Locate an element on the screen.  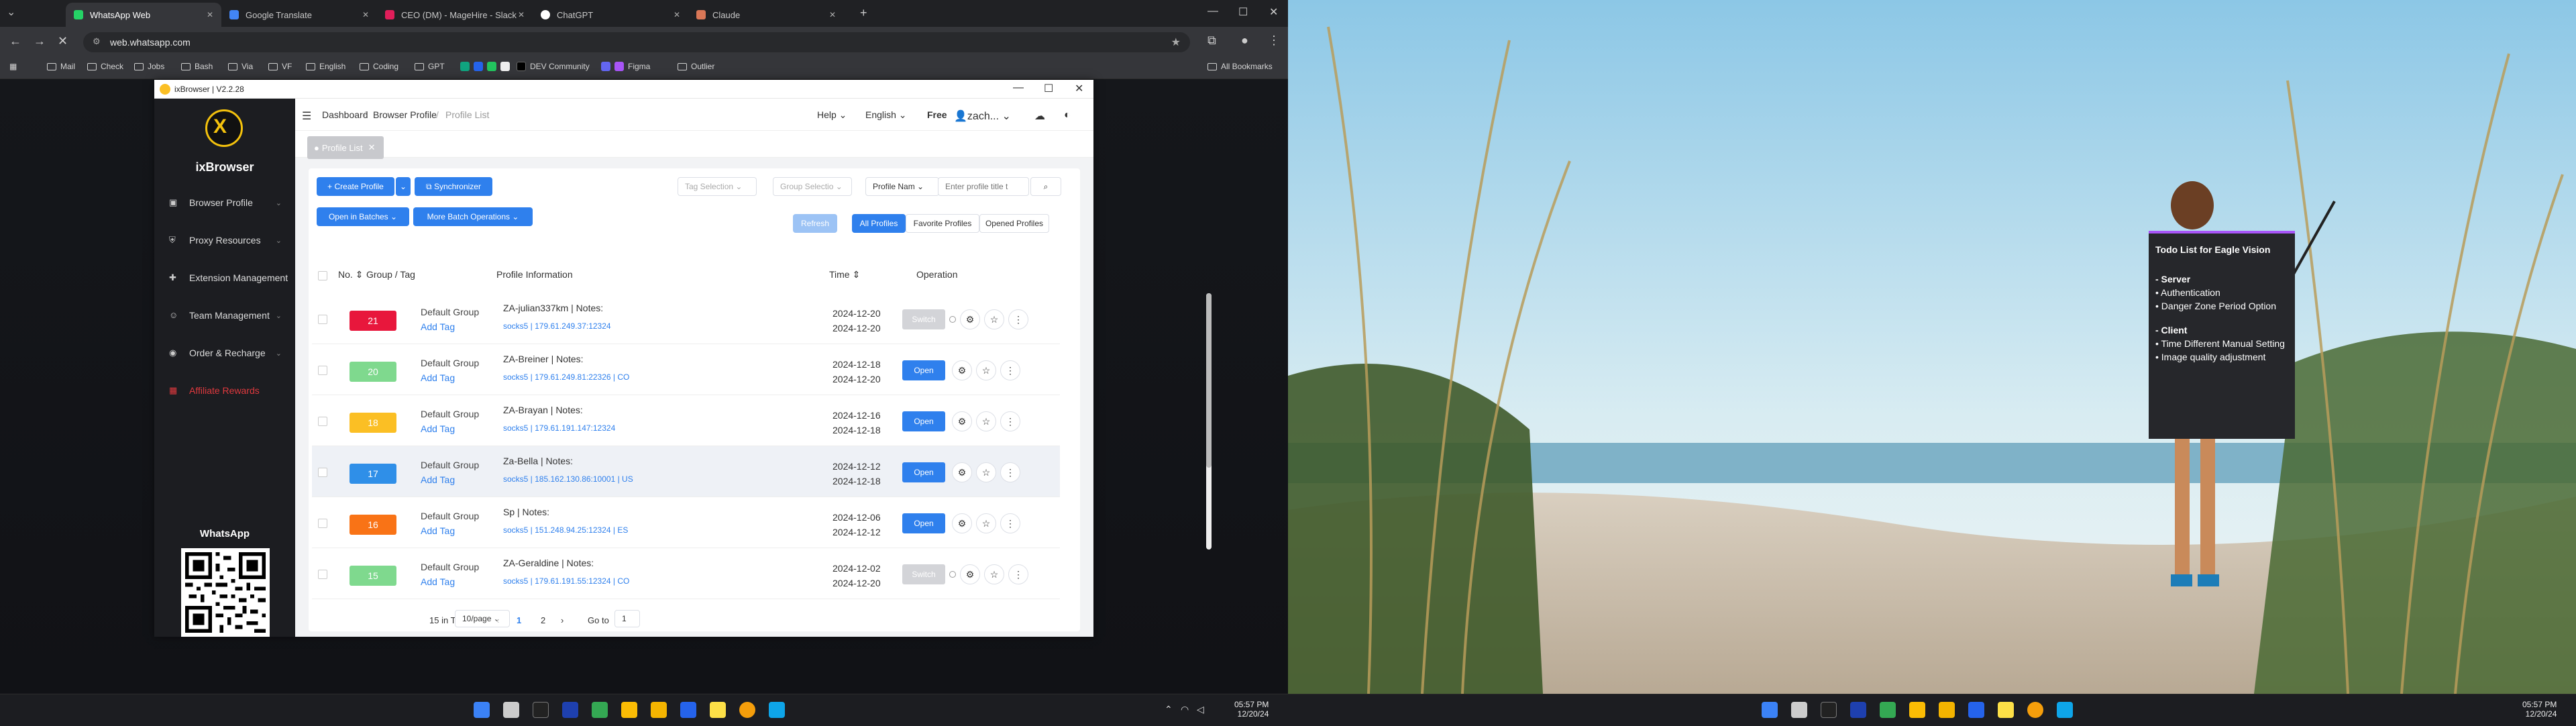
collapse-menu-icon: ☰ is located at coordinates (306, 116).